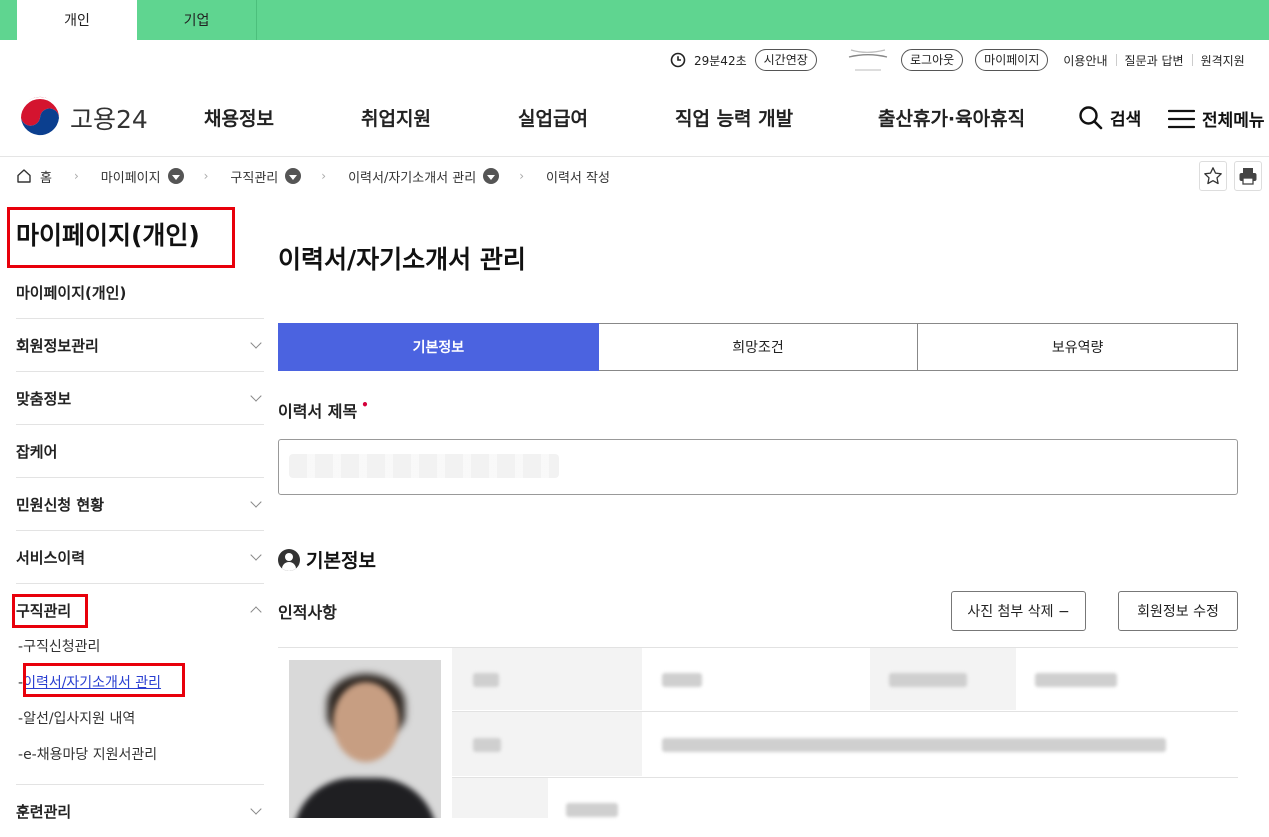 The image size is (1269, 837). What do you see at coordinates (289, 559) in the screenshot?
I see `user-icon` at bounding box center [289, 559].